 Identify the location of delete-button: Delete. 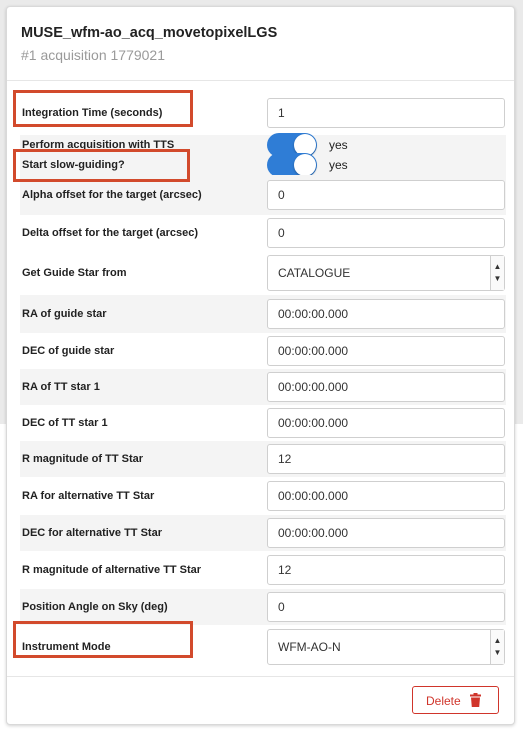
(455, 700).